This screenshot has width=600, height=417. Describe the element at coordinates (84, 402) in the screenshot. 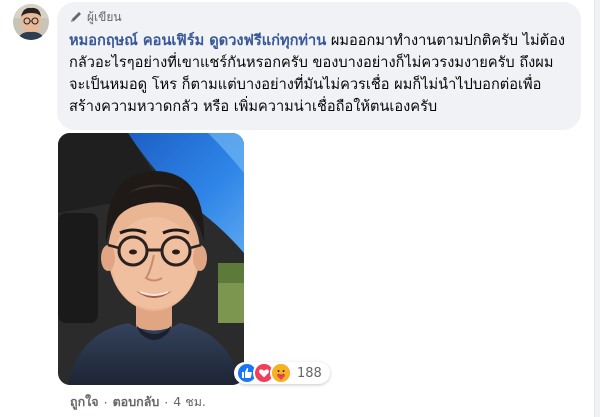

I see `like-link: ถูกใจ` at that location.